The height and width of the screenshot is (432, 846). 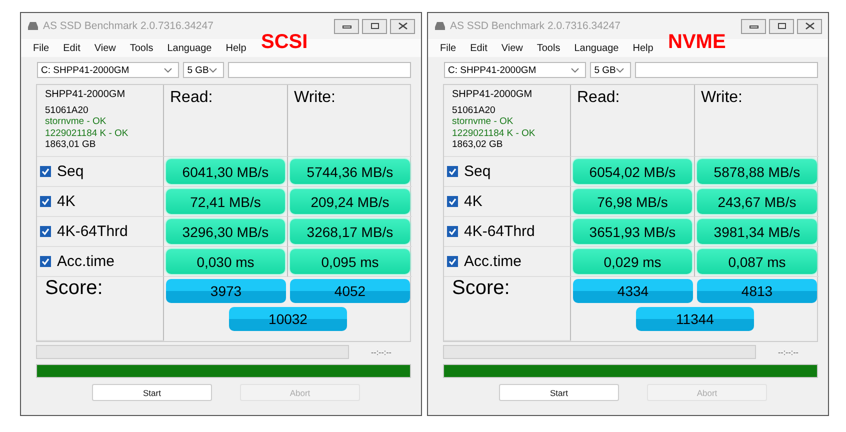 What do you see at coordinates (284, 42) in the screenshot?
I see `overlay-label: SCSI` at bounding box center [284, 42].